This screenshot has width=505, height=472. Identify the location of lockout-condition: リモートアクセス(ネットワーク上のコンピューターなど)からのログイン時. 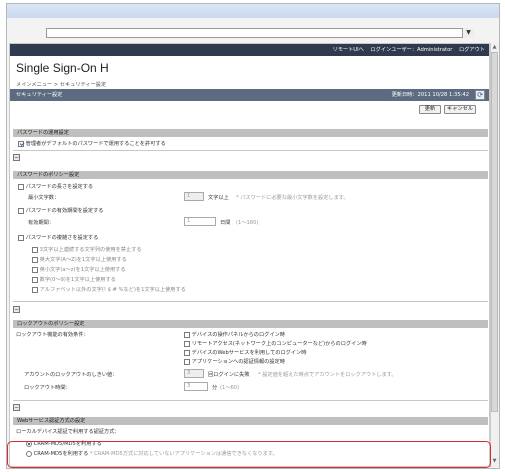
(275, 343).